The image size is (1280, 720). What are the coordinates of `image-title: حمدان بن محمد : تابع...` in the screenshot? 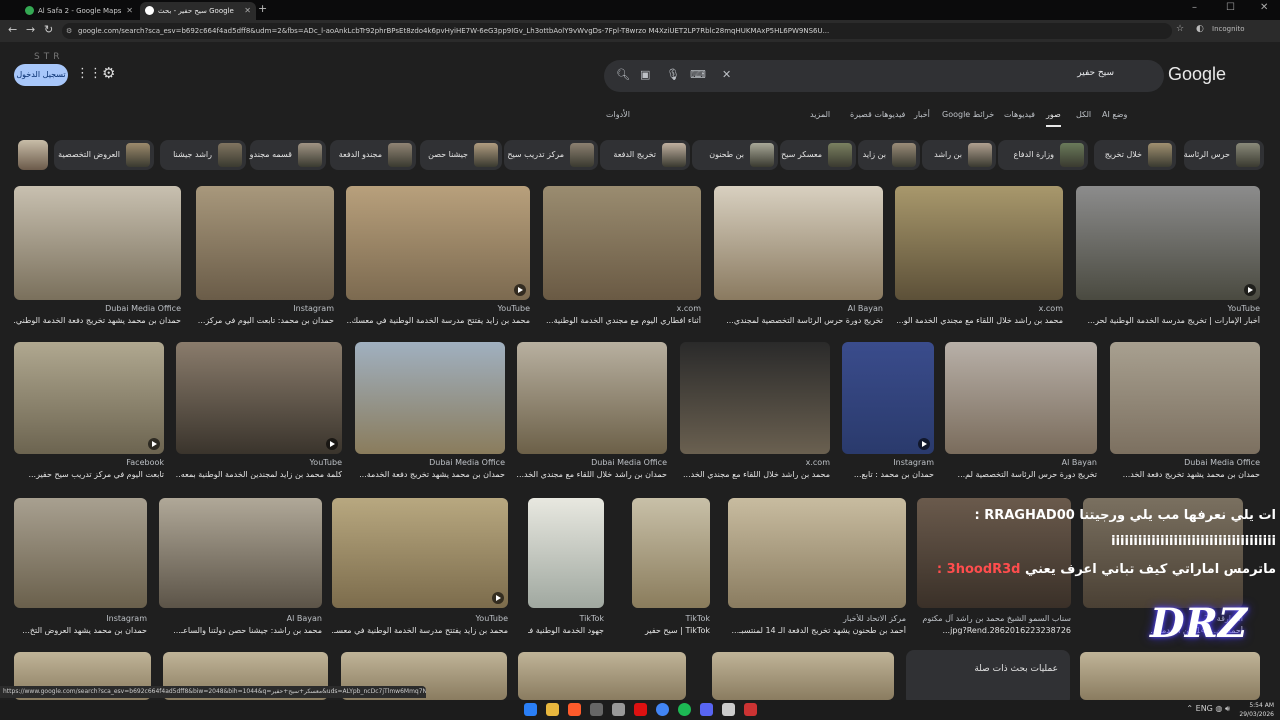 It's located at (888, 474).